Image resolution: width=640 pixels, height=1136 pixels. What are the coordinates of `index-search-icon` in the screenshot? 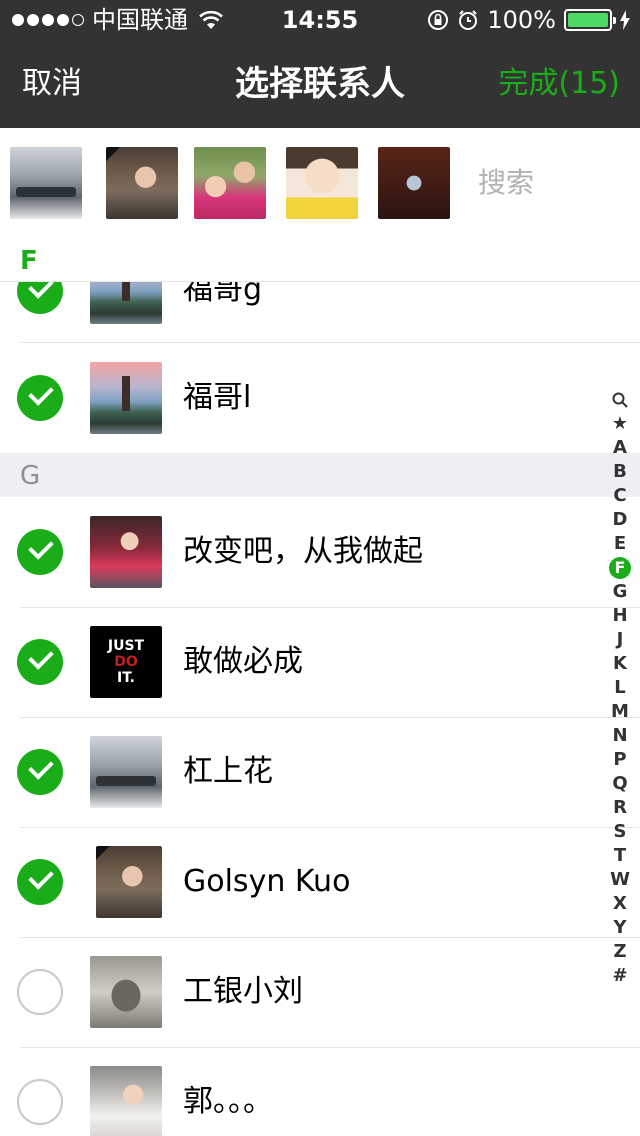 It's located at (620, 400).